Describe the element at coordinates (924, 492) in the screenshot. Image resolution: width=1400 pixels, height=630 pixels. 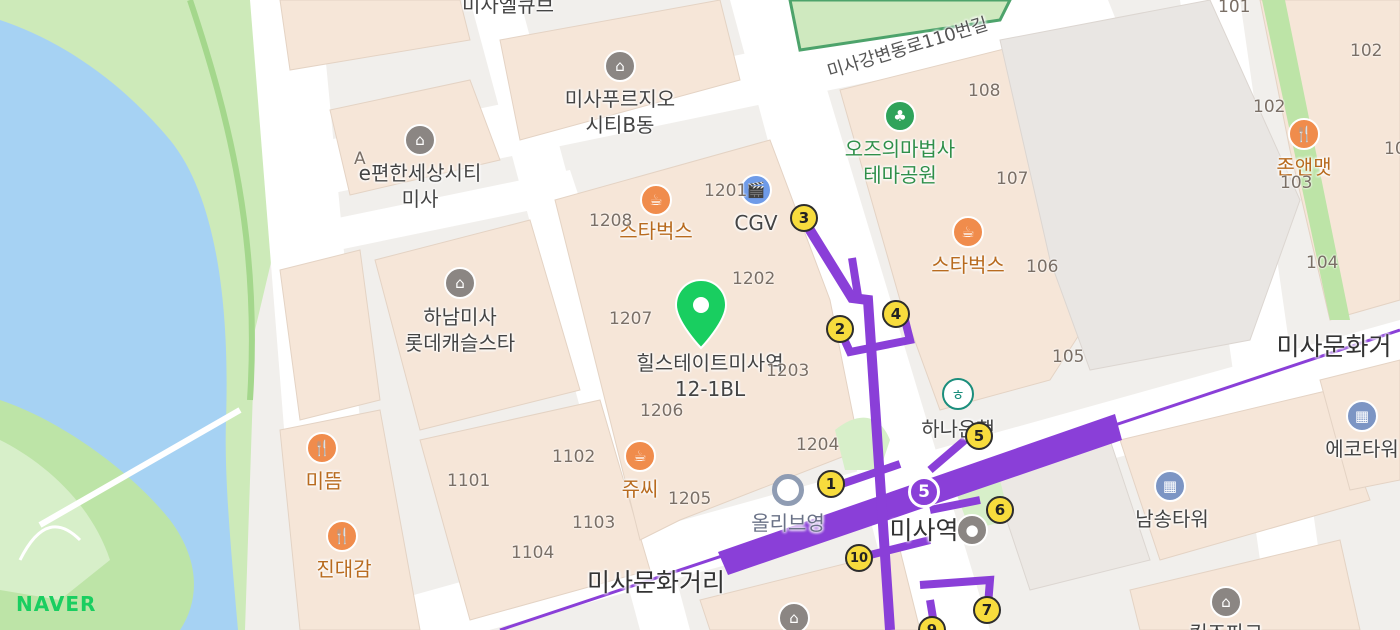
I see `subway-line5-icon: 5` at that location.